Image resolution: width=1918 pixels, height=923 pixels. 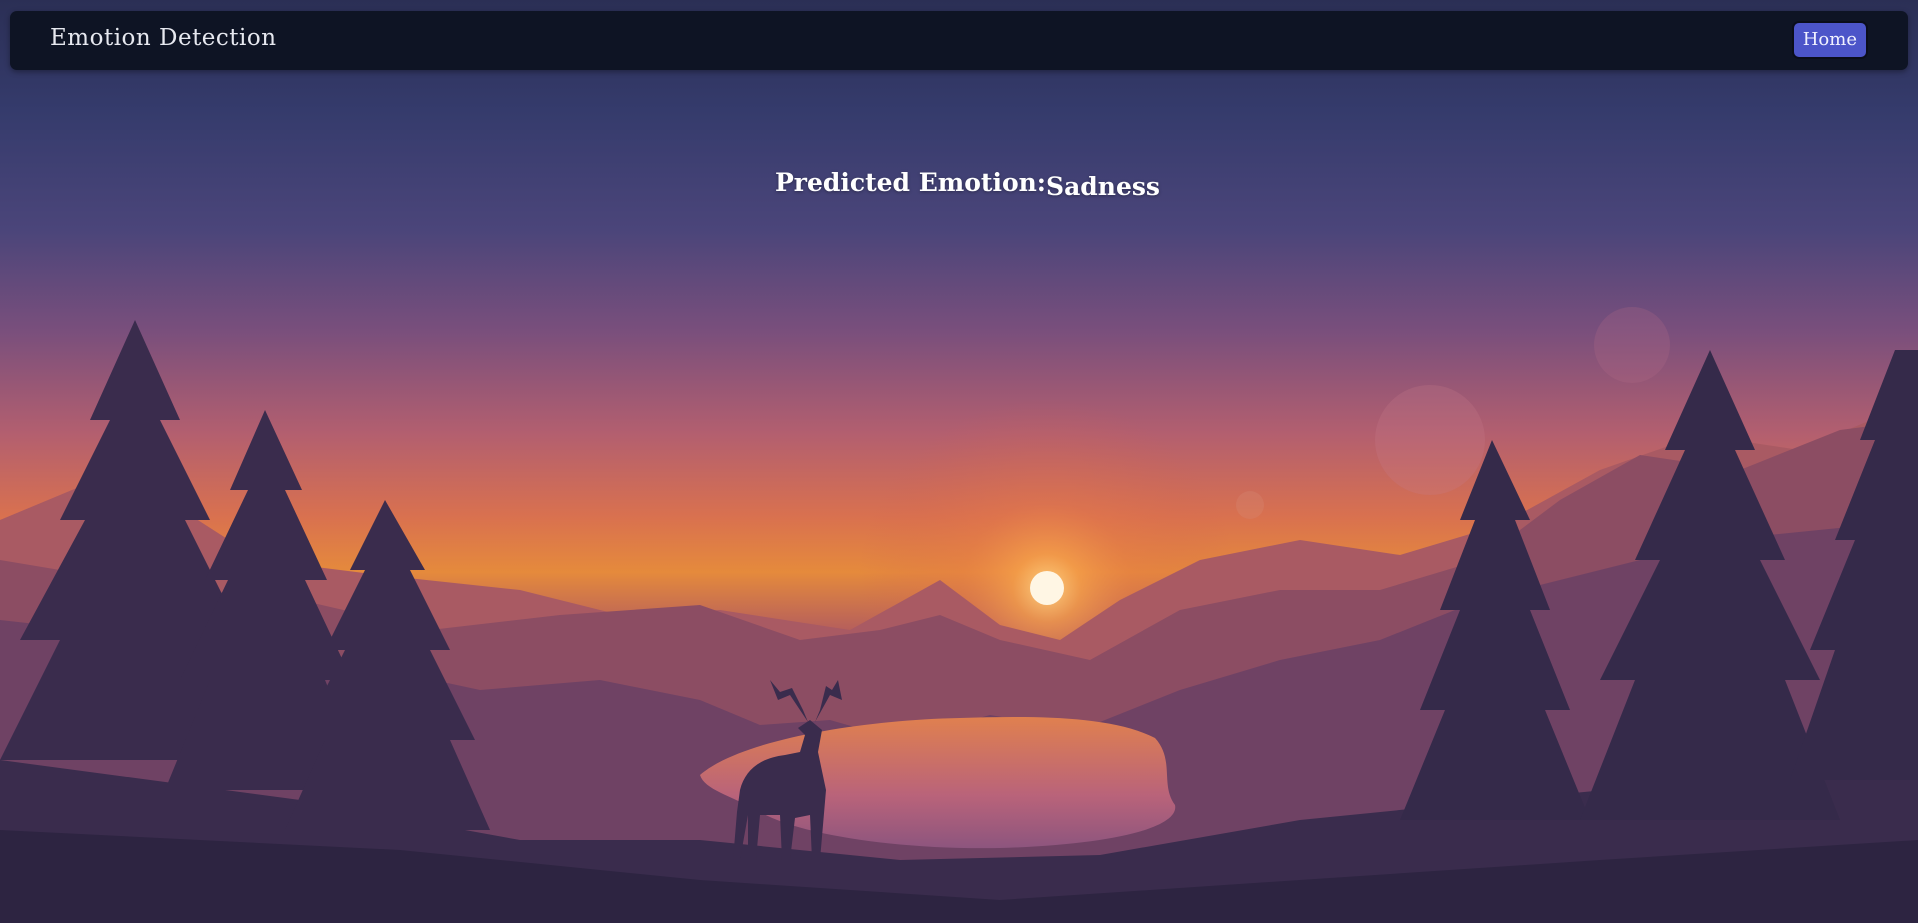 I want to click on prediction-label: Predicted Emotion:, so click(x=911, y=182).